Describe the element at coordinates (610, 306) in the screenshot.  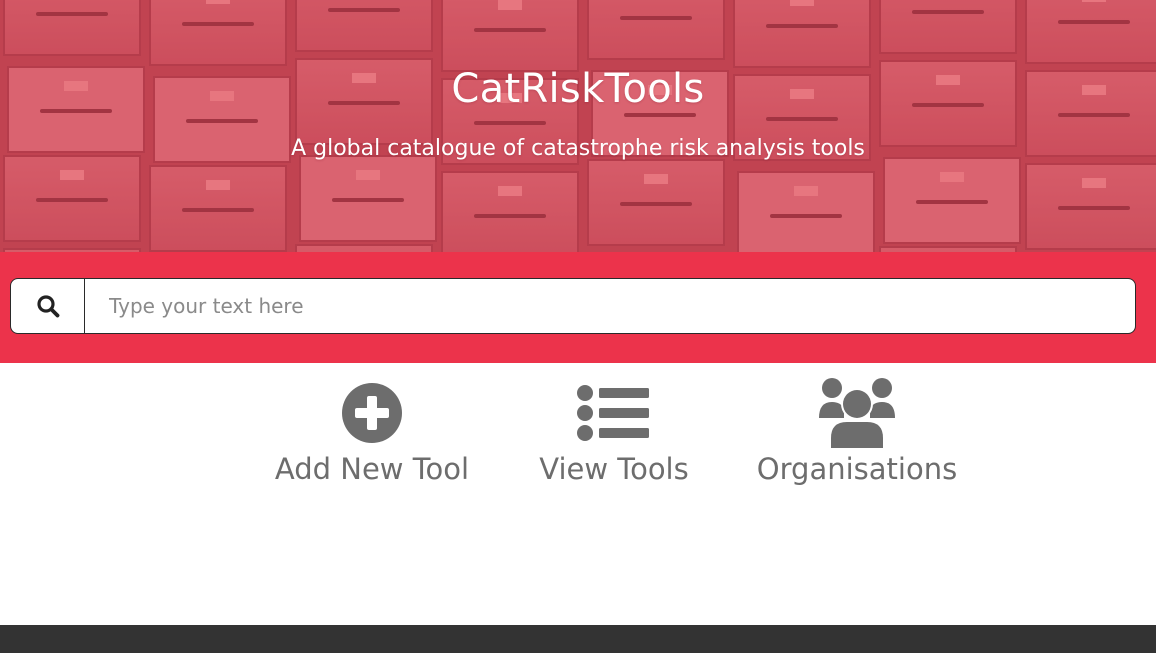
I see `search-input` at that location.